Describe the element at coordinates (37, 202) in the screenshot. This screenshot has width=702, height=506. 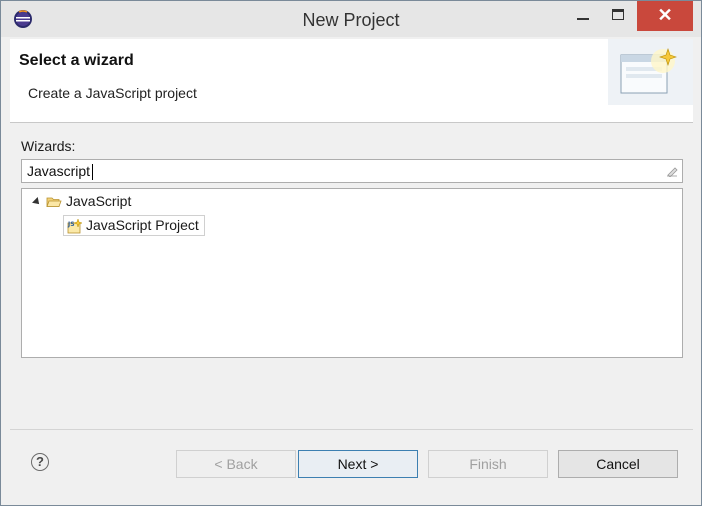
I see `expanded-arrow-icon` at that location.